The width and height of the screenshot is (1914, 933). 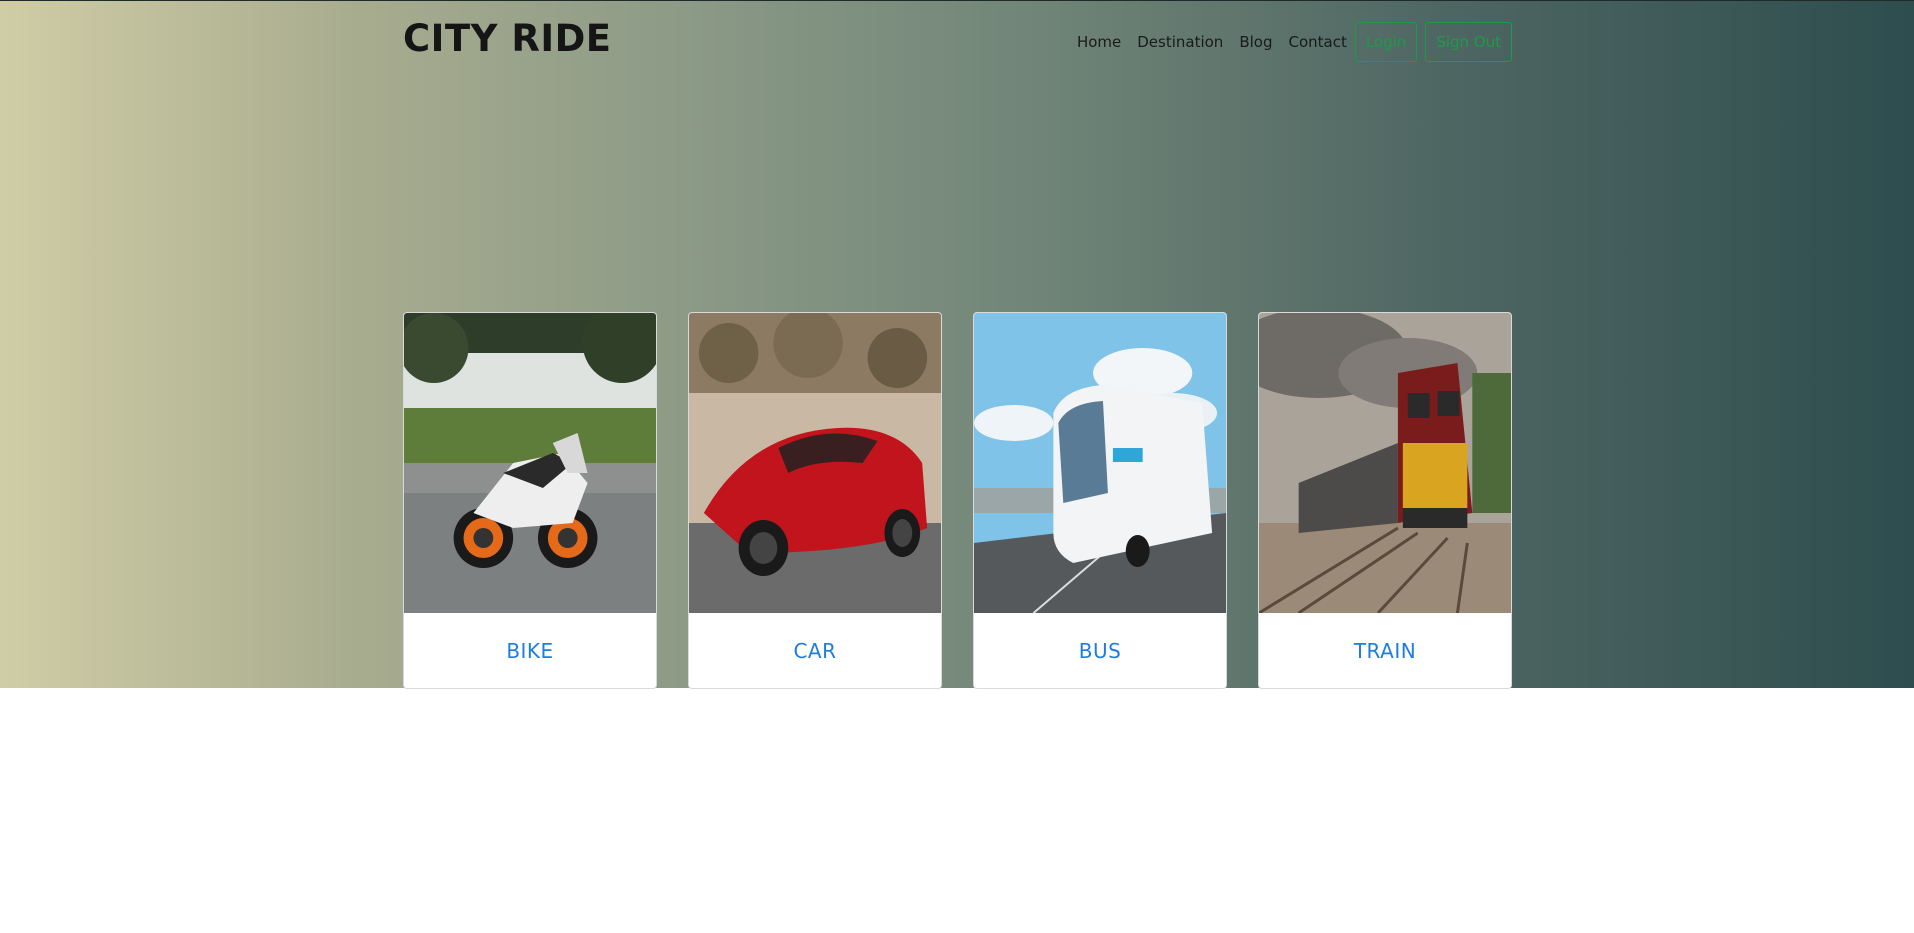 I want to click on nav-link-contact: Contact, so click(x=1317, y=42).